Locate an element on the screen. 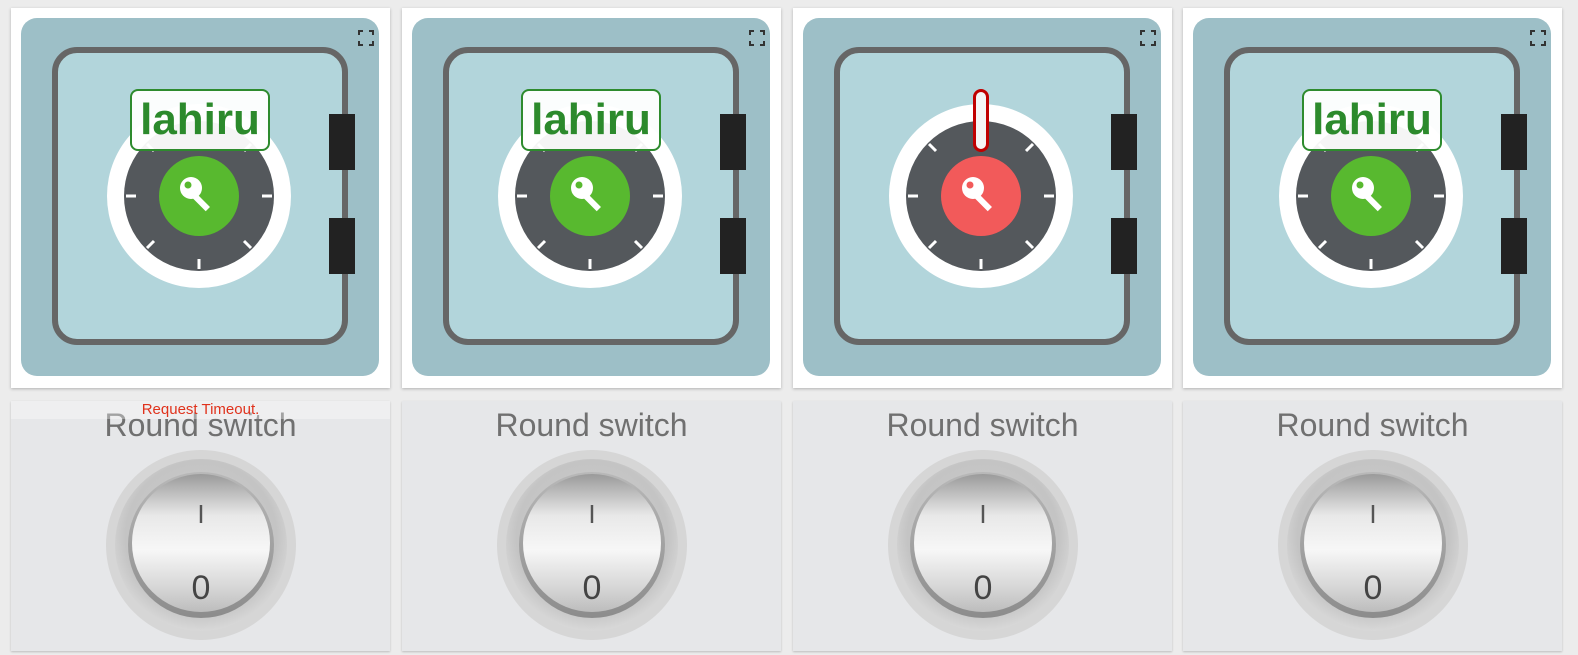 The width and height of the screenshot is (1578, 655). switch-widget-3: Round switch I 0 is located at coordinates (982, 526).